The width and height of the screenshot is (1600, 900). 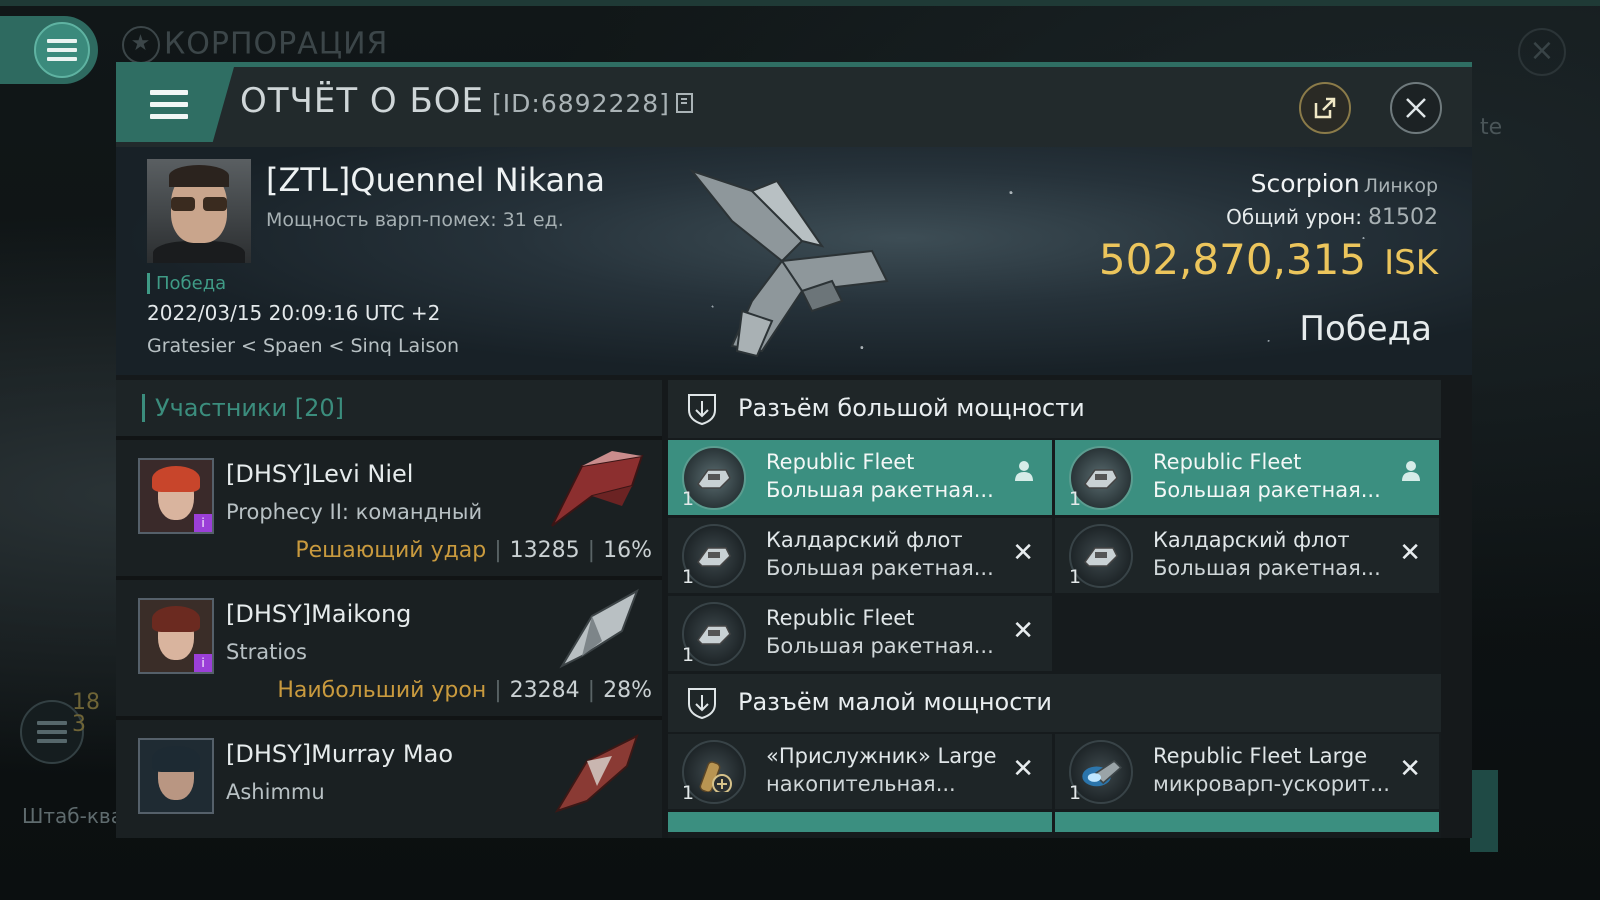 I want to click on participant-tag: Решающий удар, so click(x=391, y=550).